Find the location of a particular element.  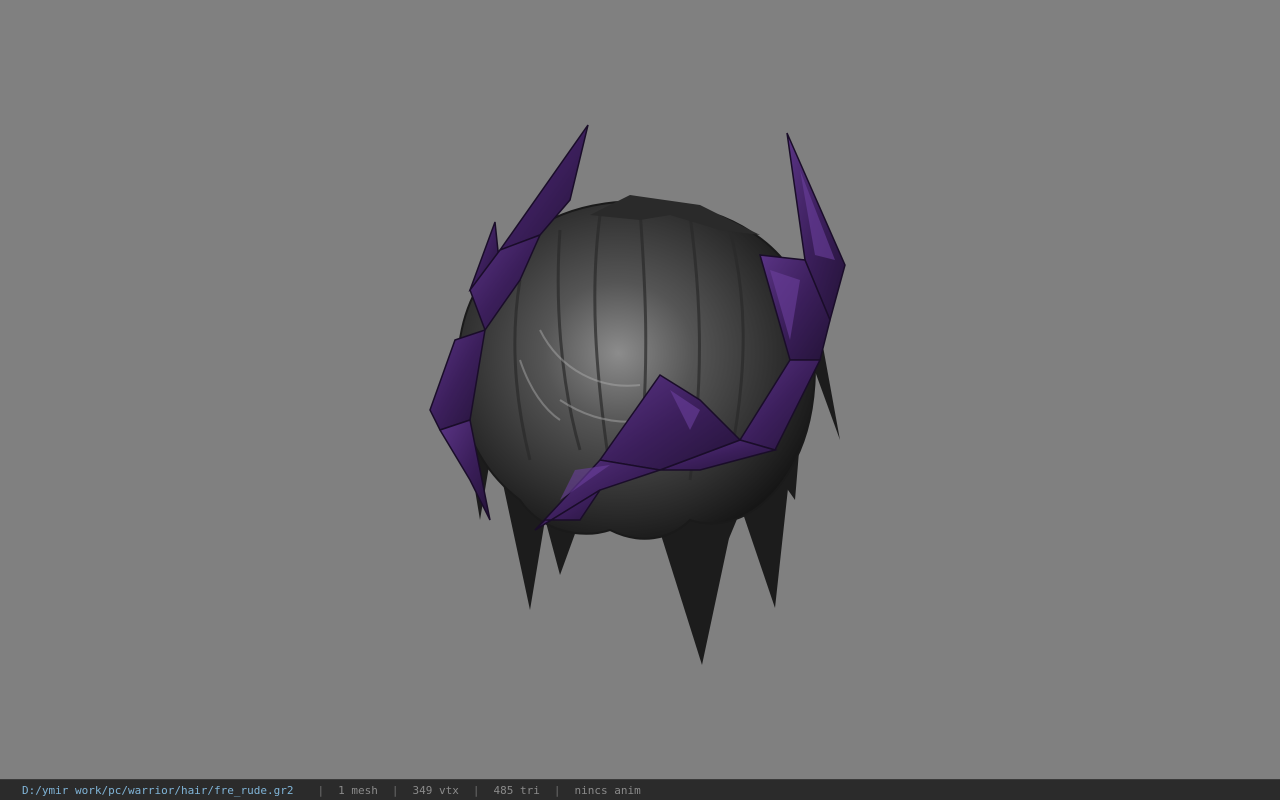

mesh-count: 1 mesh is located at coordinates (358, 790).